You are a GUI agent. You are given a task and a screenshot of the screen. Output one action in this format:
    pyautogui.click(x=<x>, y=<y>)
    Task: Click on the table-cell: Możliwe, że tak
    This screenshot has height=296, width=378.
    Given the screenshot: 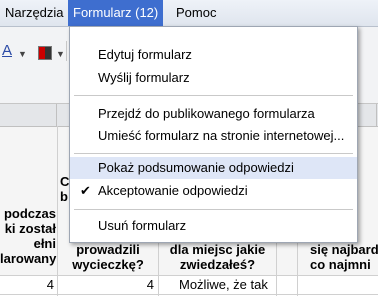 What is the action you would take?
    pyautogui.click(x=227, y=285)
    